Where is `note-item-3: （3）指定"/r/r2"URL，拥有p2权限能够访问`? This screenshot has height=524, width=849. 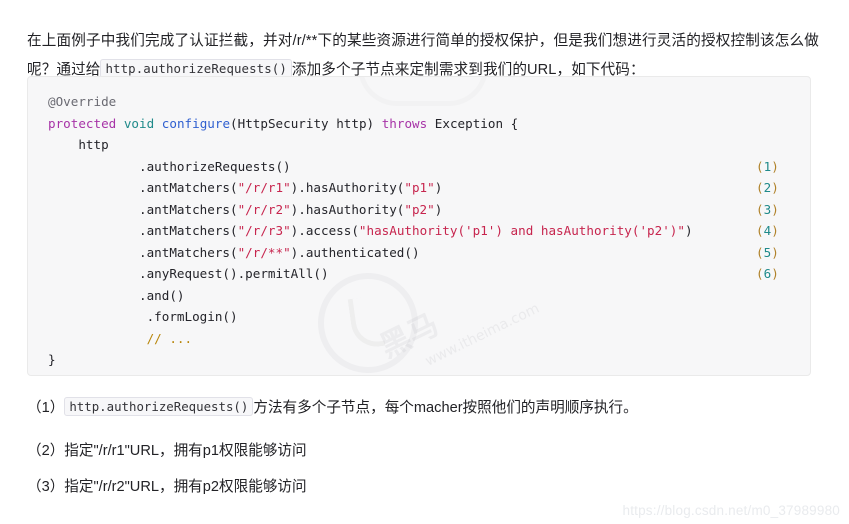 note-item-3: （3）指定"/r/r2"URL，拥有p2权限能够访问 is located at coordinates (167, 487).